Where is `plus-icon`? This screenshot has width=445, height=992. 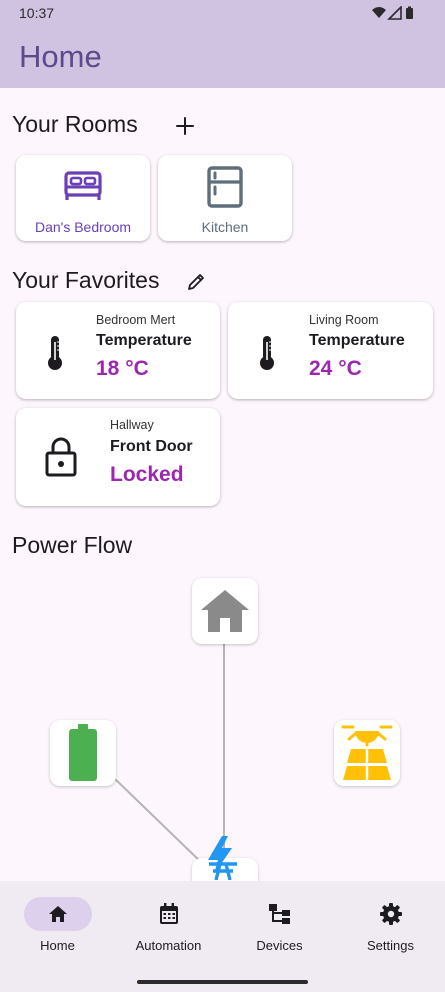 plus-icon is located at coordinates (185, 126).